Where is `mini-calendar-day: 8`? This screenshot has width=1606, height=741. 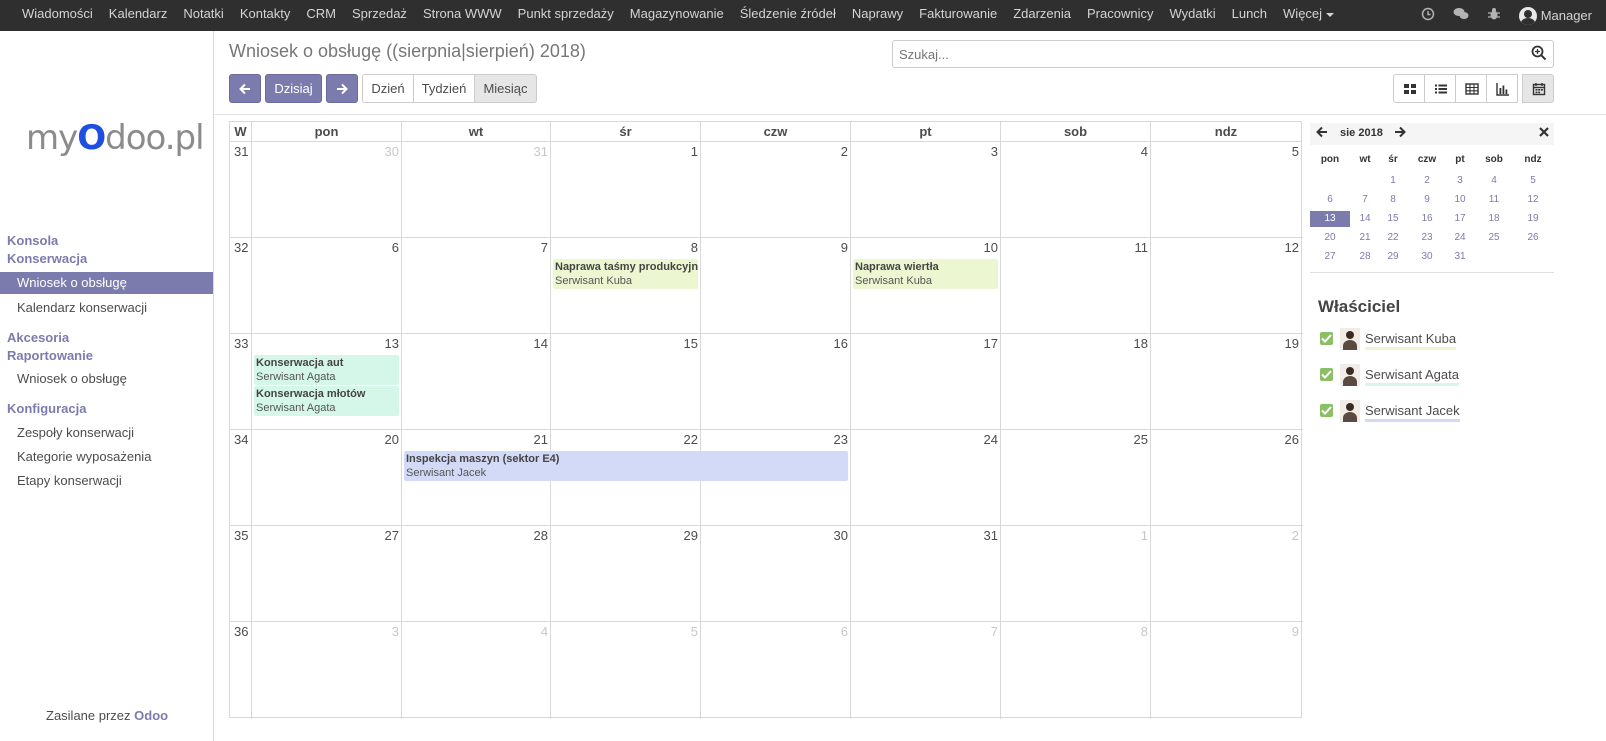
mini-calendar-day: 8 is located at coordinates (1393, 200).